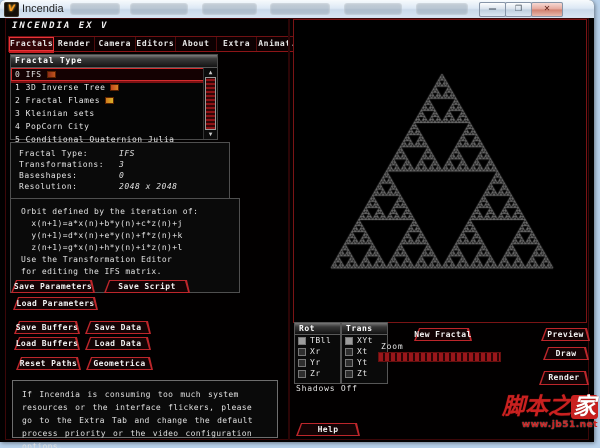 The width and height of the screenshot is (600, 448). Describe the element at coordinates (210, 72) in the screenshot. I see `scroll-up-icon: ▲` at that location.